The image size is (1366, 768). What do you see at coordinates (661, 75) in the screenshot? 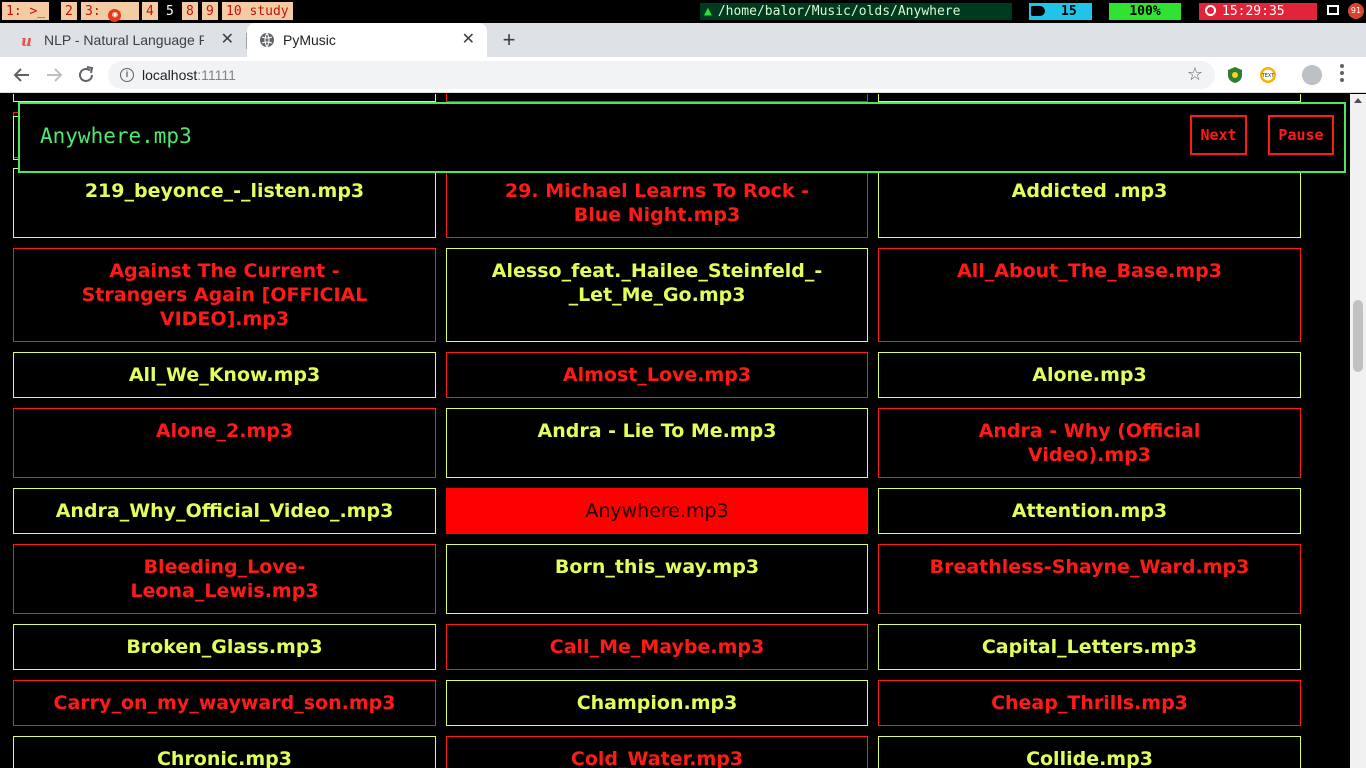
I see `address-bar: i localhost:11111 ☆` at bounding box center [661, 75].